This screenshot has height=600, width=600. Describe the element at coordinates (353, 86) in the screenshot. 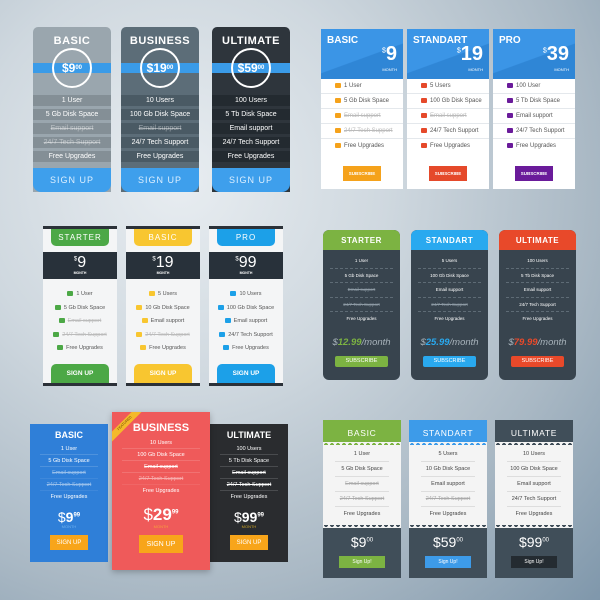

I see `feature-text: 1 User` at that location.